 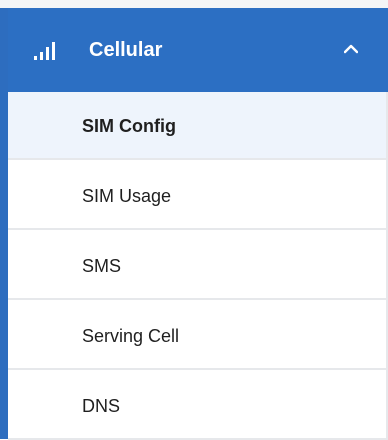 What do you see at coordinates (4, 223) in the screenshot?
I see `left-accent-rail` at bounding box center [4, 223].